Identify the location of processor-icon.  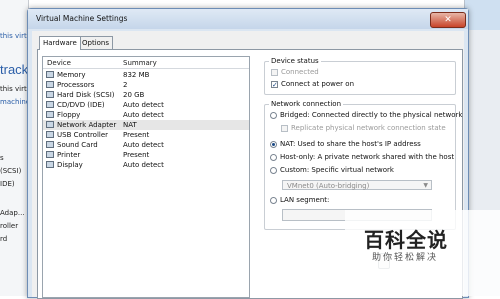
(50, 84).